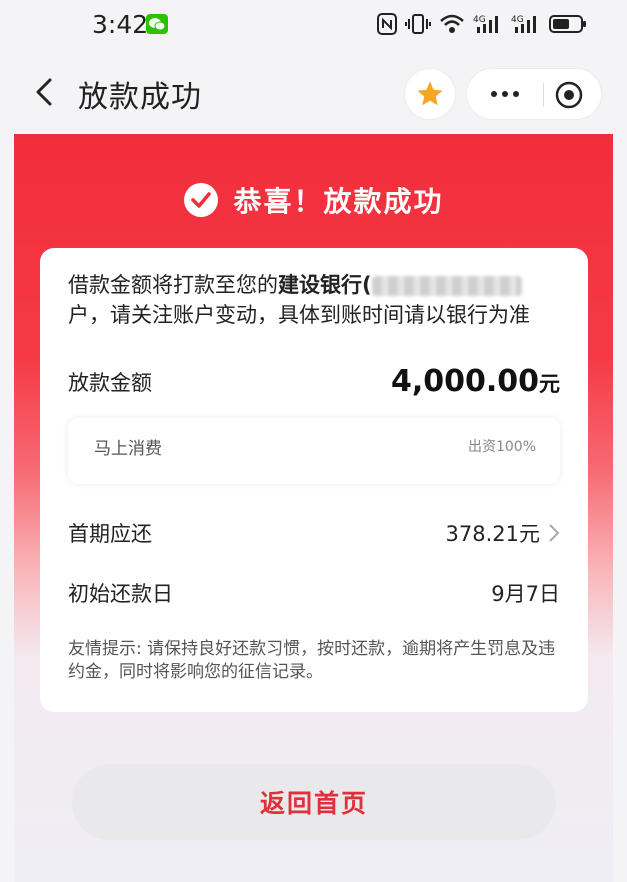 The width and height of the screenshot is (627, 882). What do you see at coordinates (554, 533) in the screenshot?
I see `chevron-right-icon` at bounding box center [554, 533].